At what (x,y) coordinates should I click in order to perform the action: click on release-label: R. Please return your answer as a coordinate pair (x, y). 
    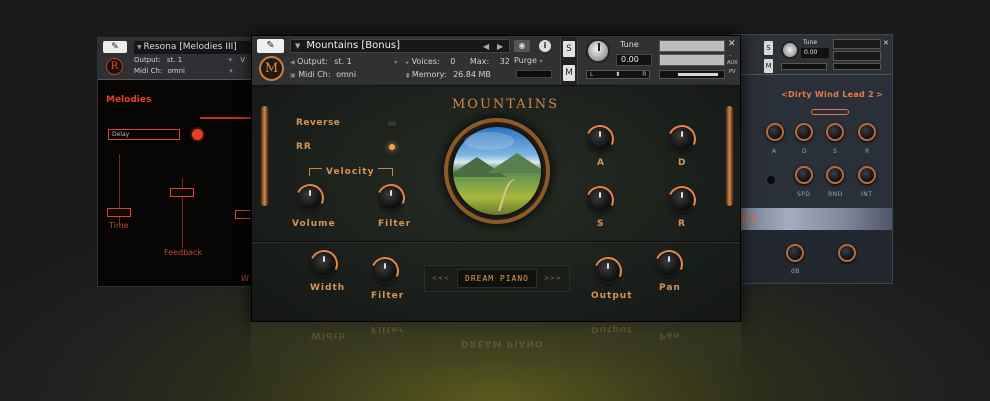
    Looking at the image, I should click on (682, 224).